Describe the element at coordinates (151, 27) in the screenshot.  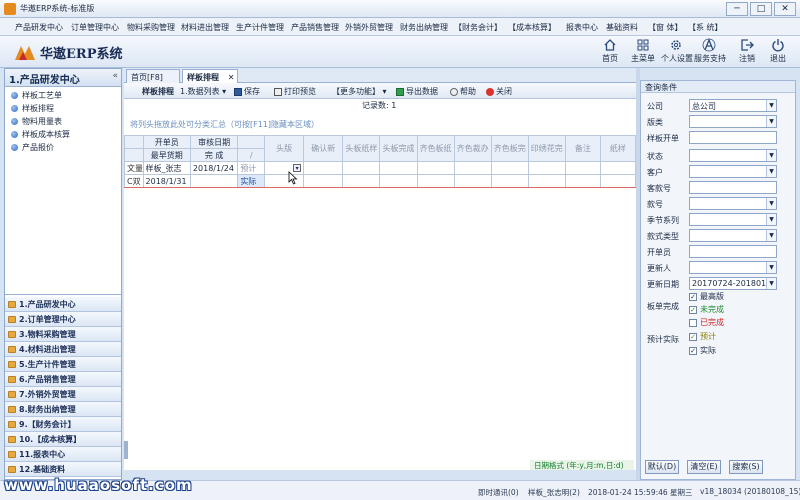
I see `menu-item-purchase: 物料采购管理` at that location.